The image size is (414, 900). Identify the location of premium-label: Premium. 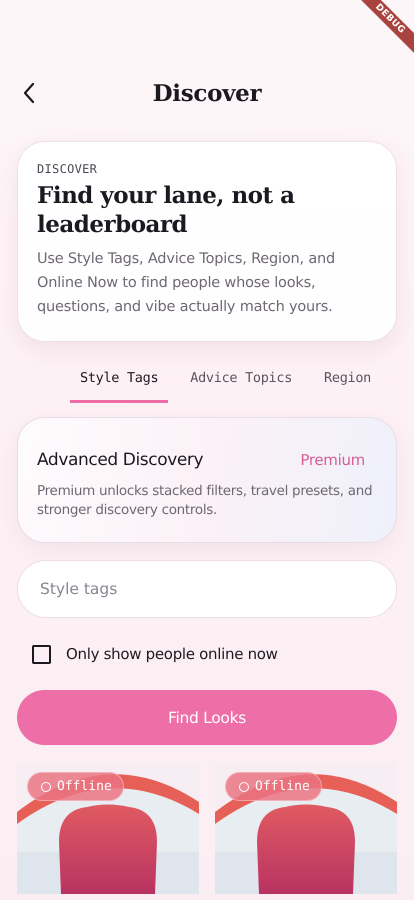
(332, 460).